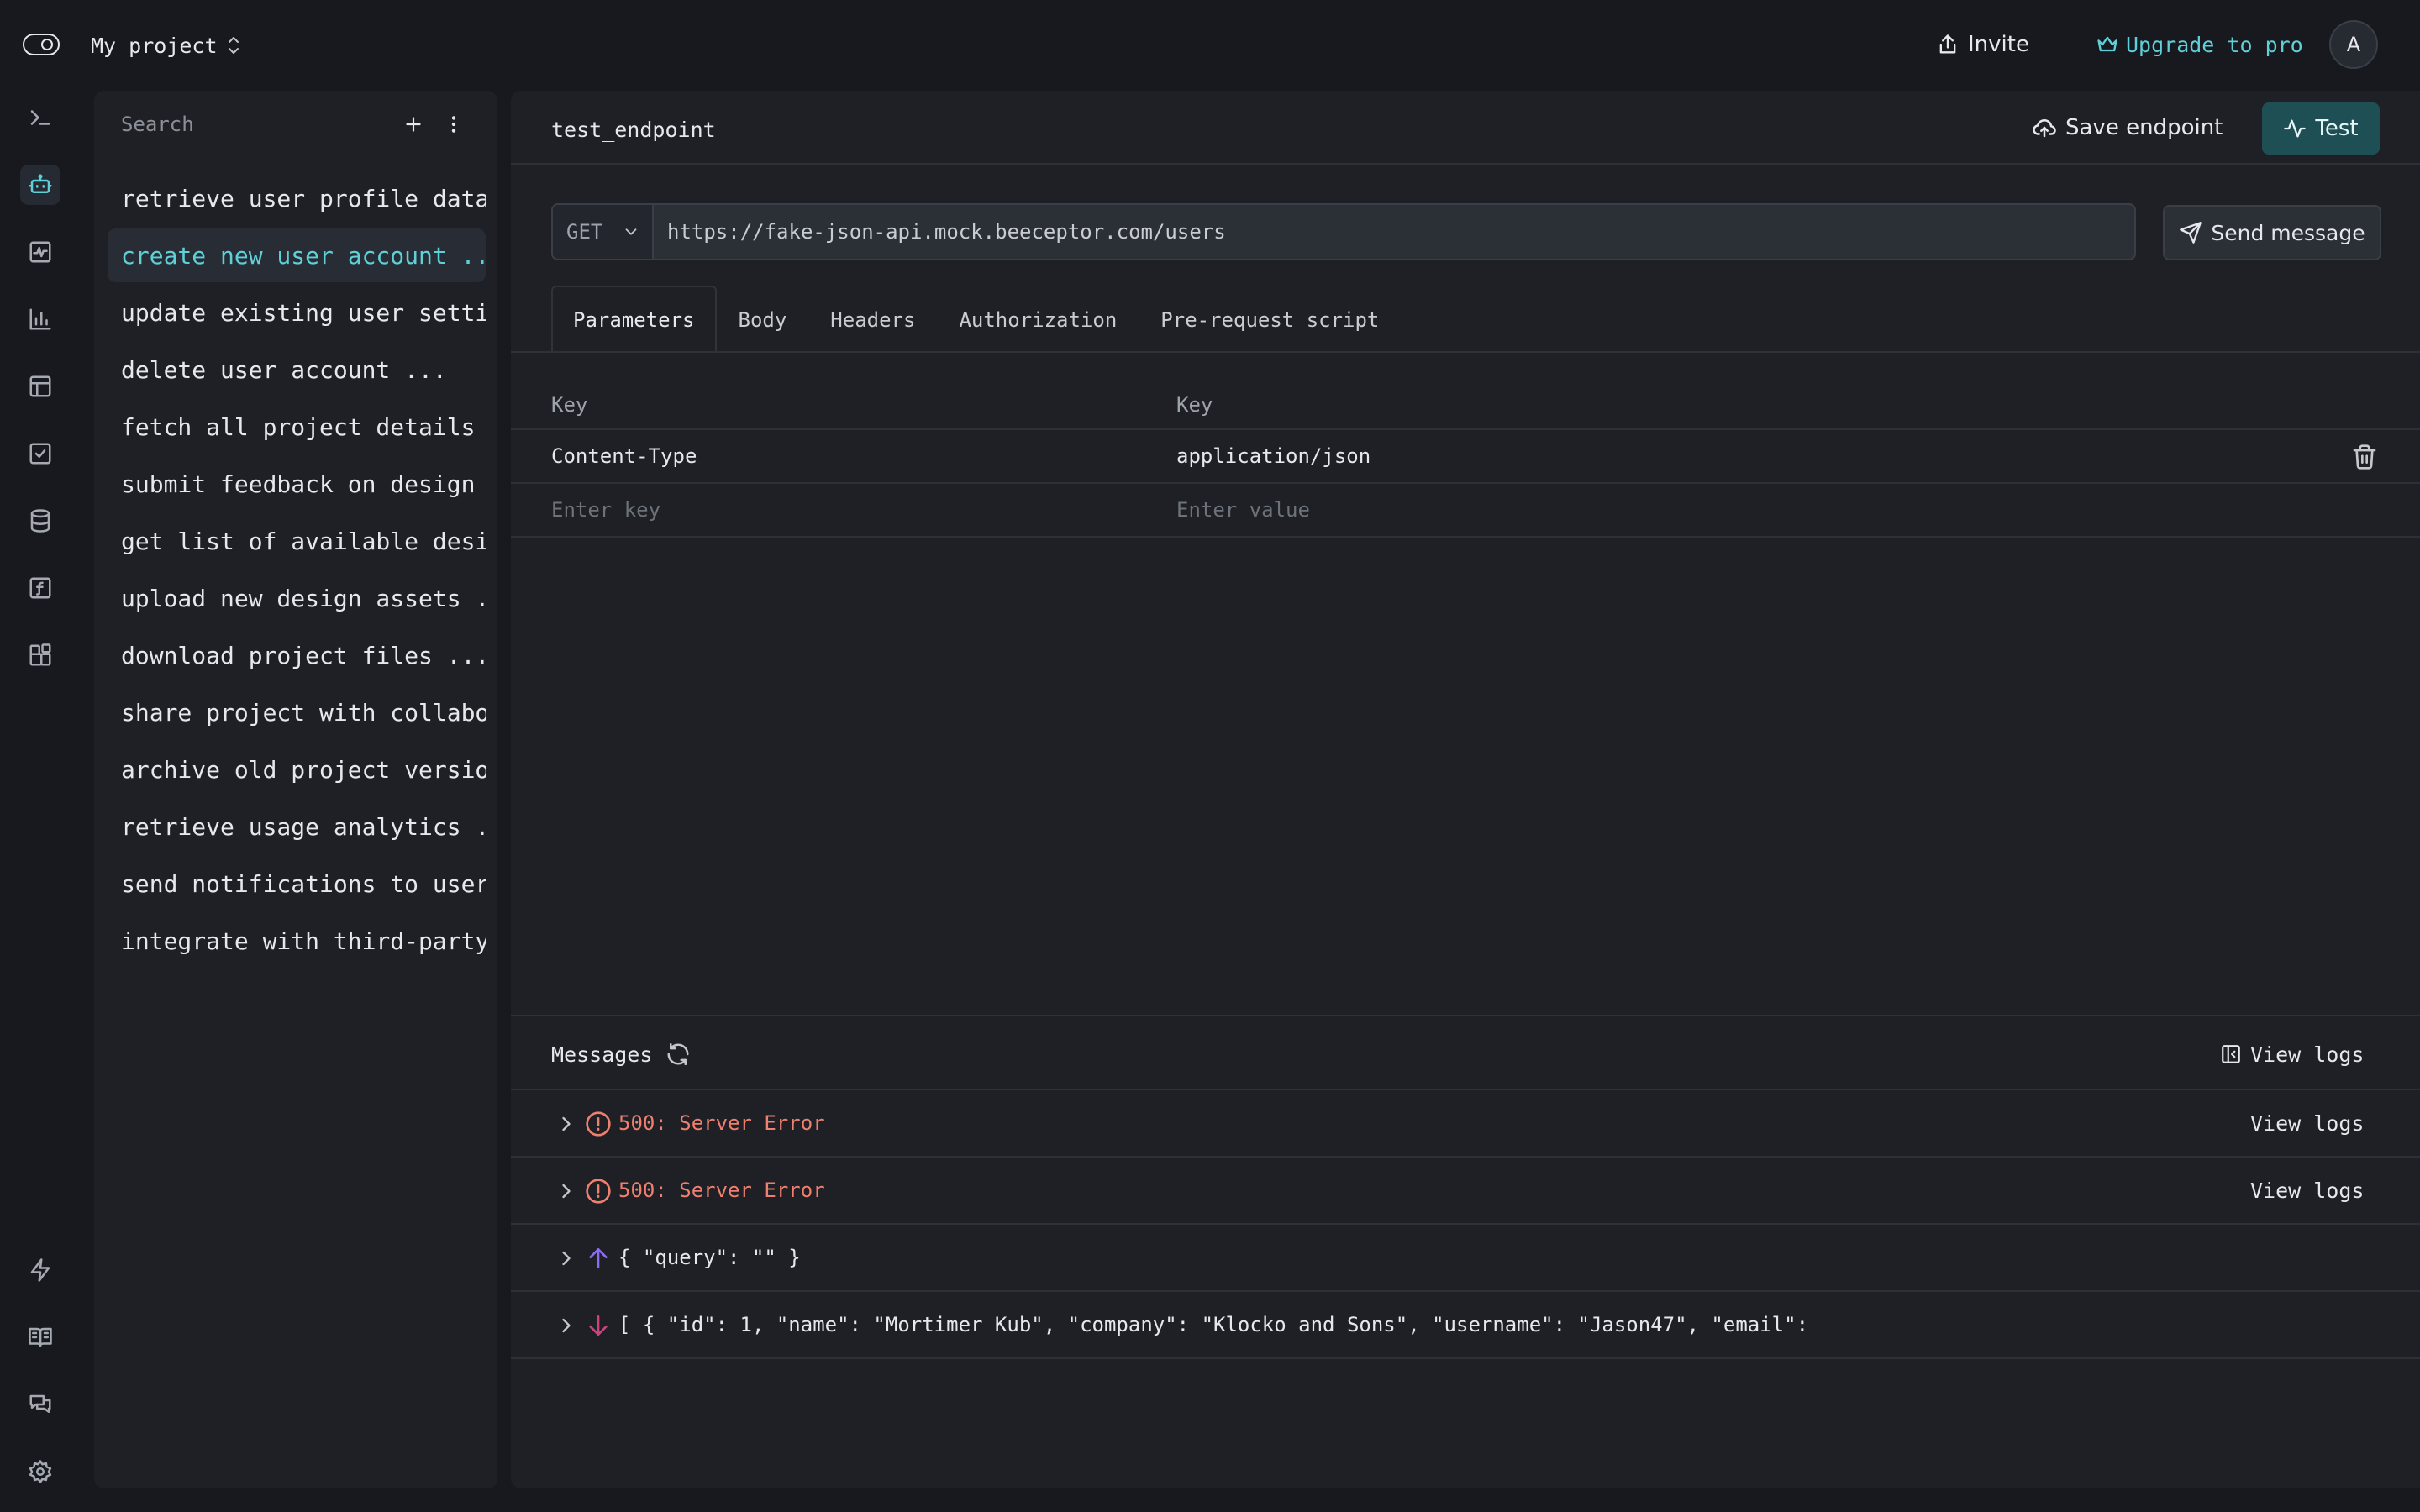  I want to click on save-endpoint-label: Save endpoint, so click(2144, 127).